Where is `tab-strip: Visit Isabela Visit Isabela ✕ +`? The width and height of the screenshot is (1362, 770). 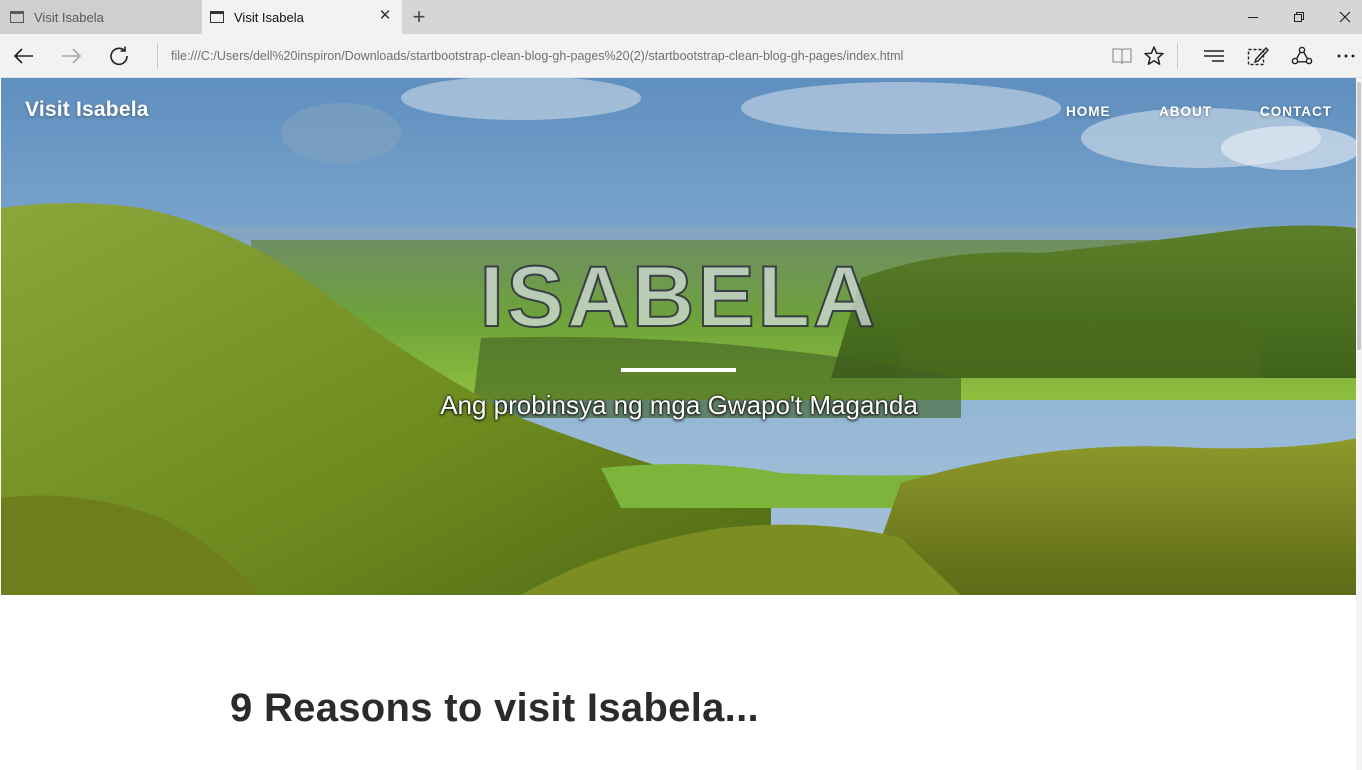
tab-strip: Visit Isabela Visit Isabela ✕ + is located at coordinates (681, 17).